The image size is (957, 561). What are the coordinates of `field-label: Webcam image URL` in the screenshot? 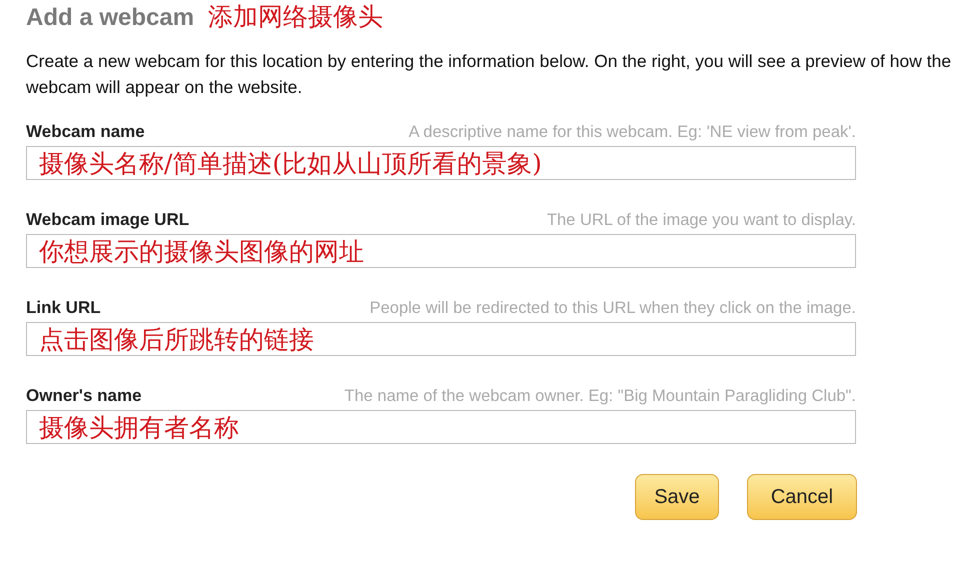 It's located at (108, 220).